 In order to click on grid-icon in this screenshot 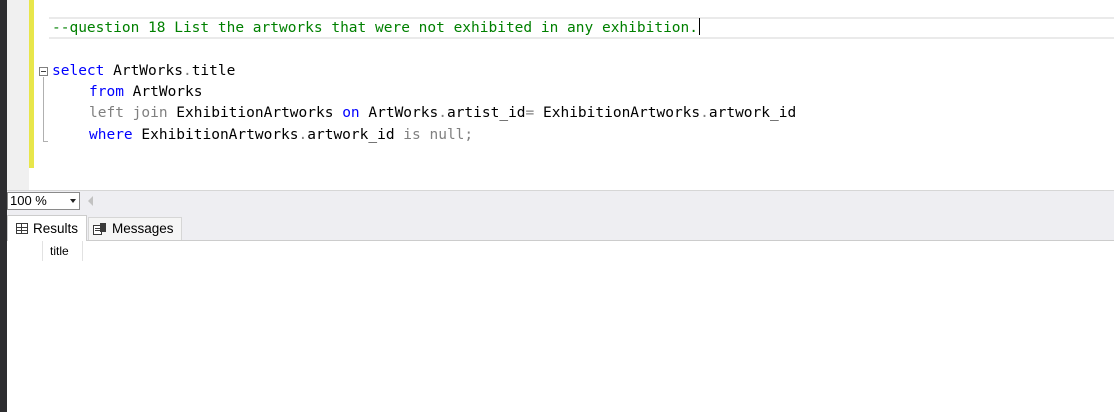, I will do `click(22, 228)`.